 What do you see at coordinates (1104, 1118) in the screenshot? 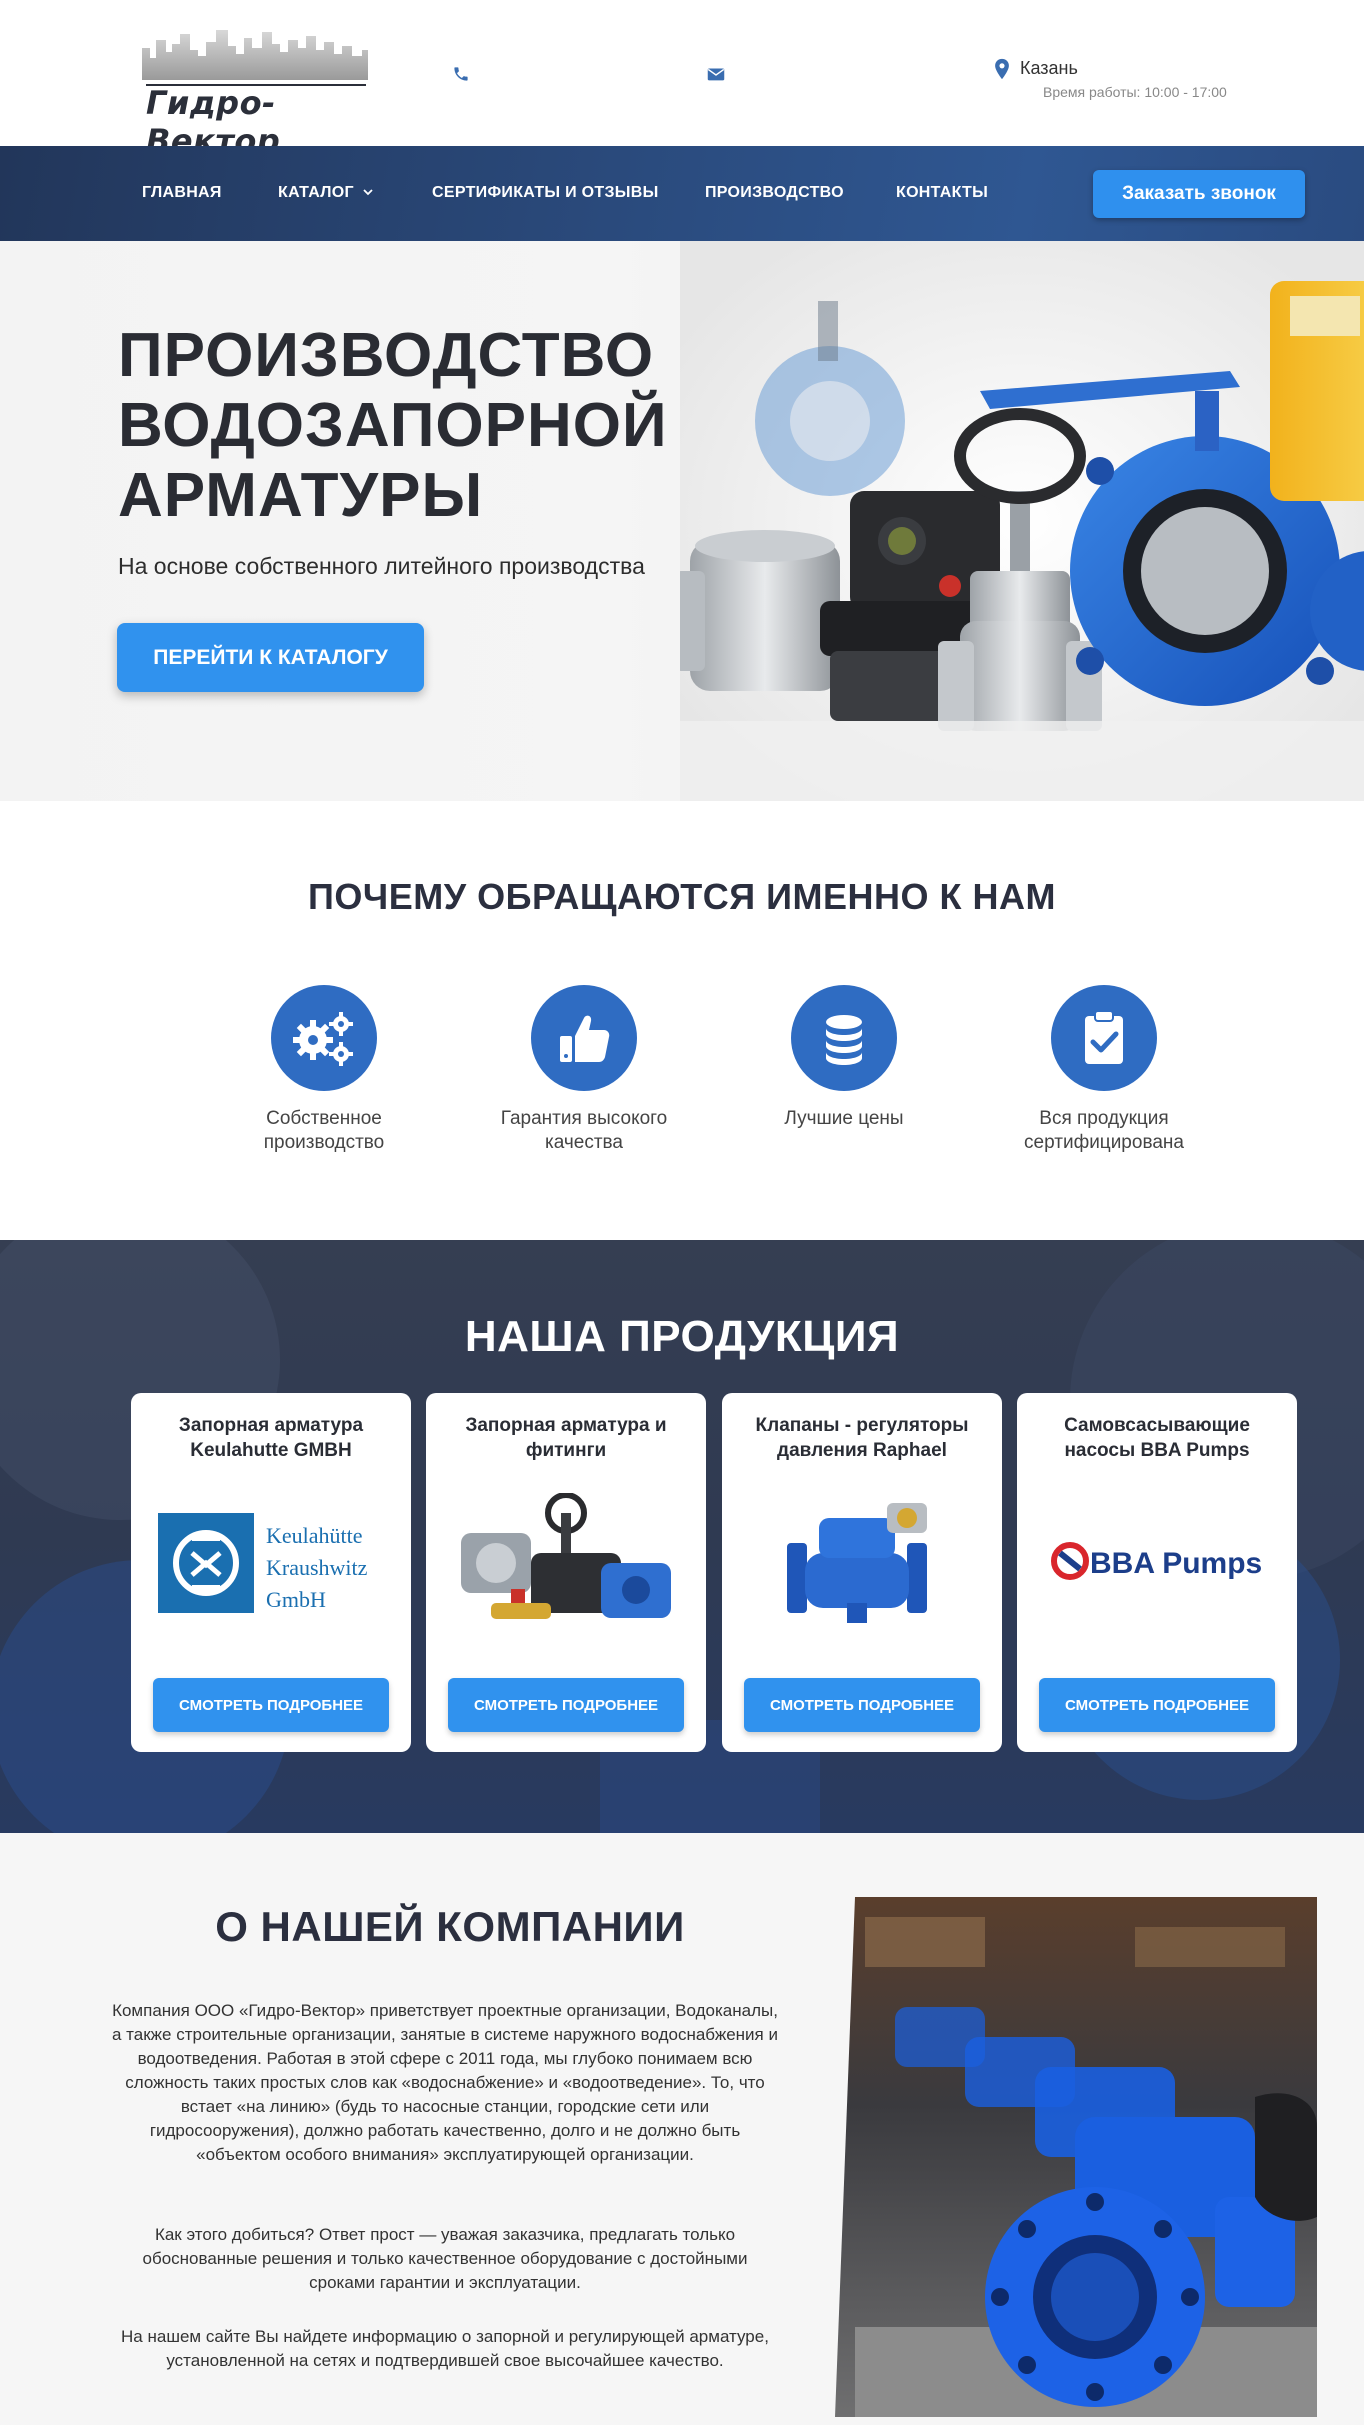
I see `feature-label-line: Вся продукция` at bounding box center [1104, 1118].